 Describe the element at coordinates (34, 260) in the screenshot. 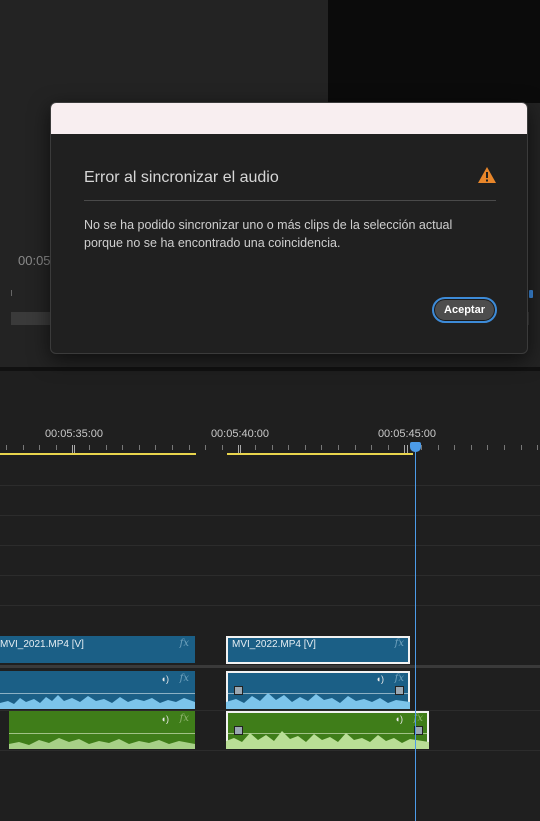

I see `monitor-timecode: 00:05` at that location.